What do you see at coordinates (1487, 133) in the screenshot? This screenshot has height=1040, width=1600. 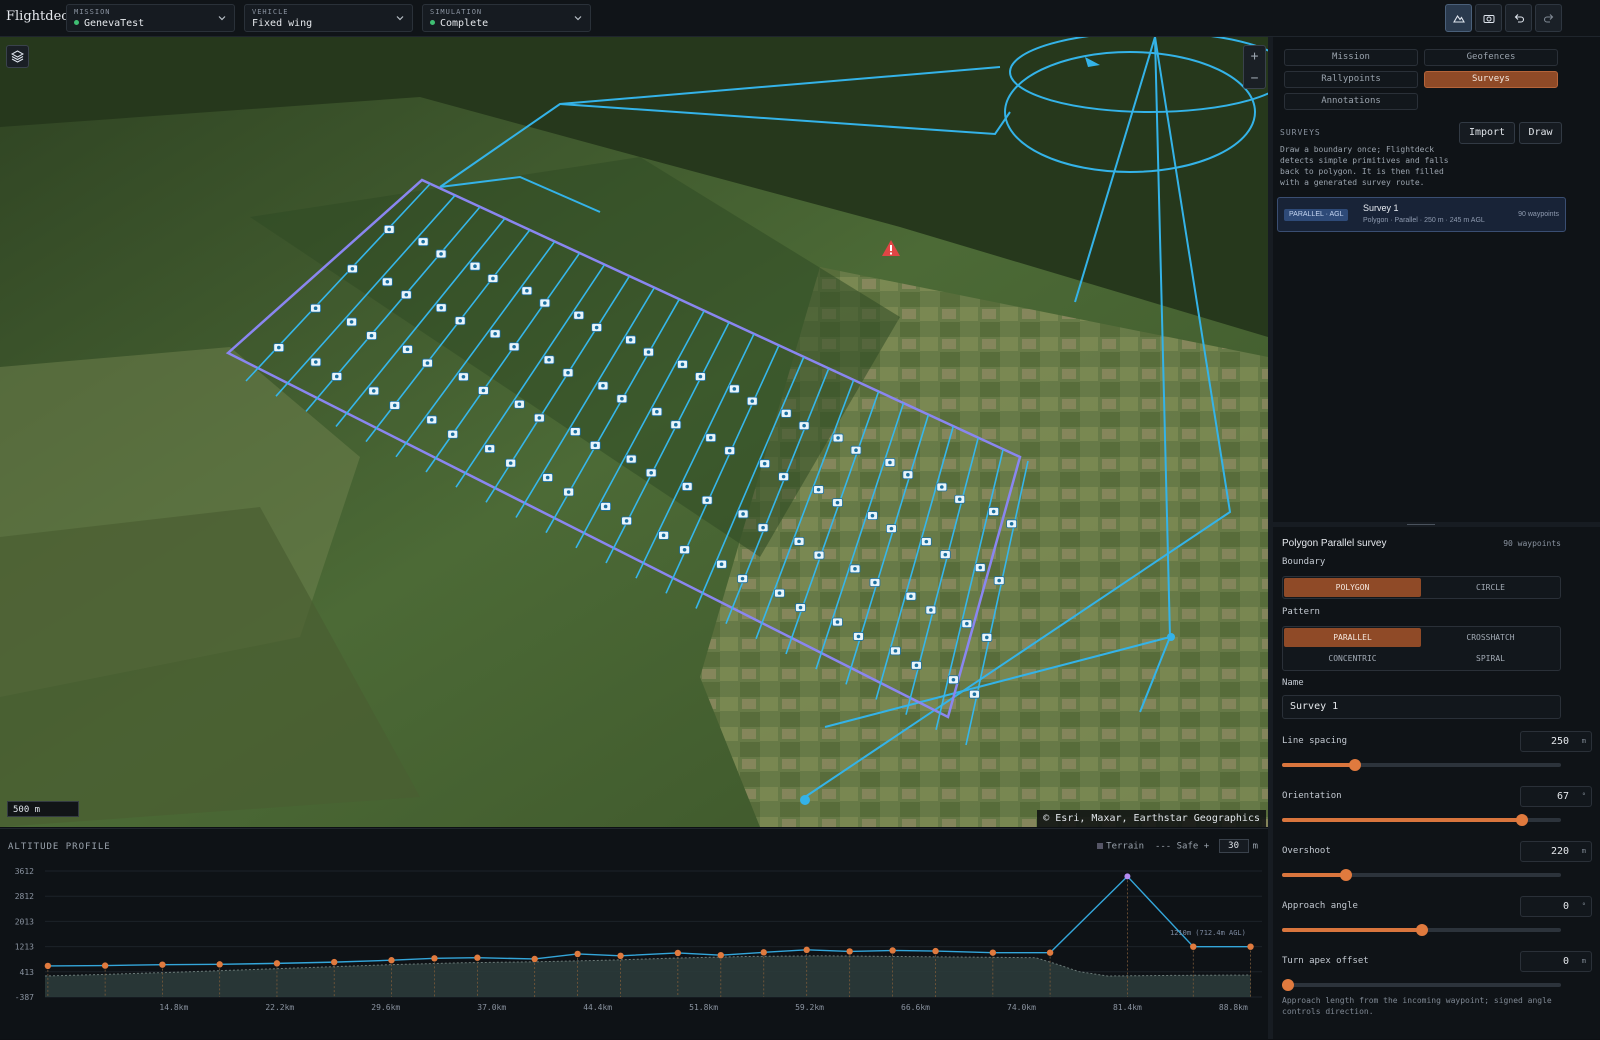 I see `import-button: Import` at bounding box center [1487, 133].